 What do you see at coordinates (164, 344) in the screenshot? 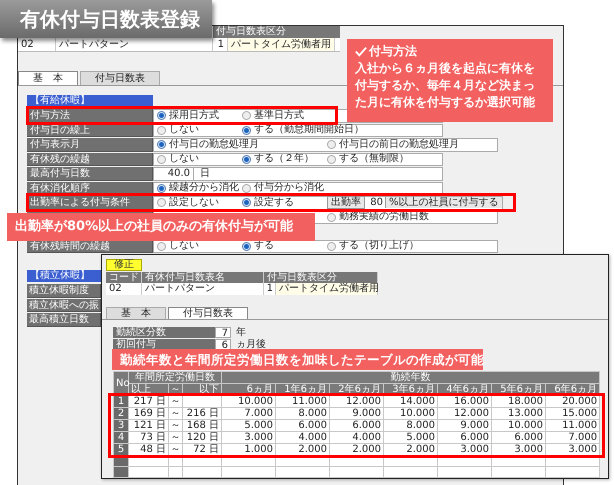
I see `field-label: 初回付与` at bounding box center [164, 344].